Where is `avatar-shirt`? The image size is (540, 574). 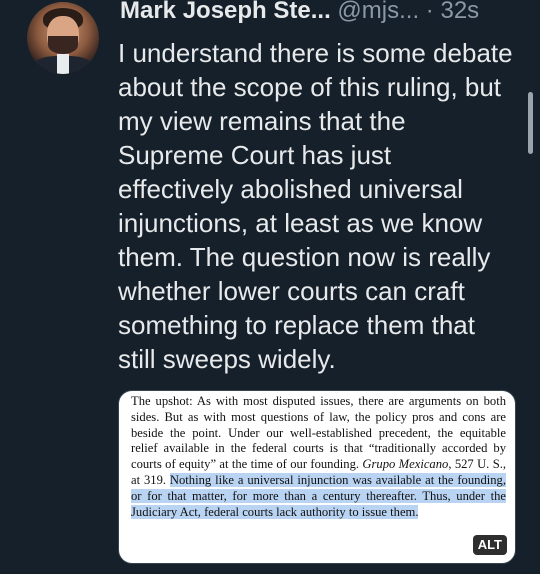
avatar-shirt is located at coordinates (63, 64).